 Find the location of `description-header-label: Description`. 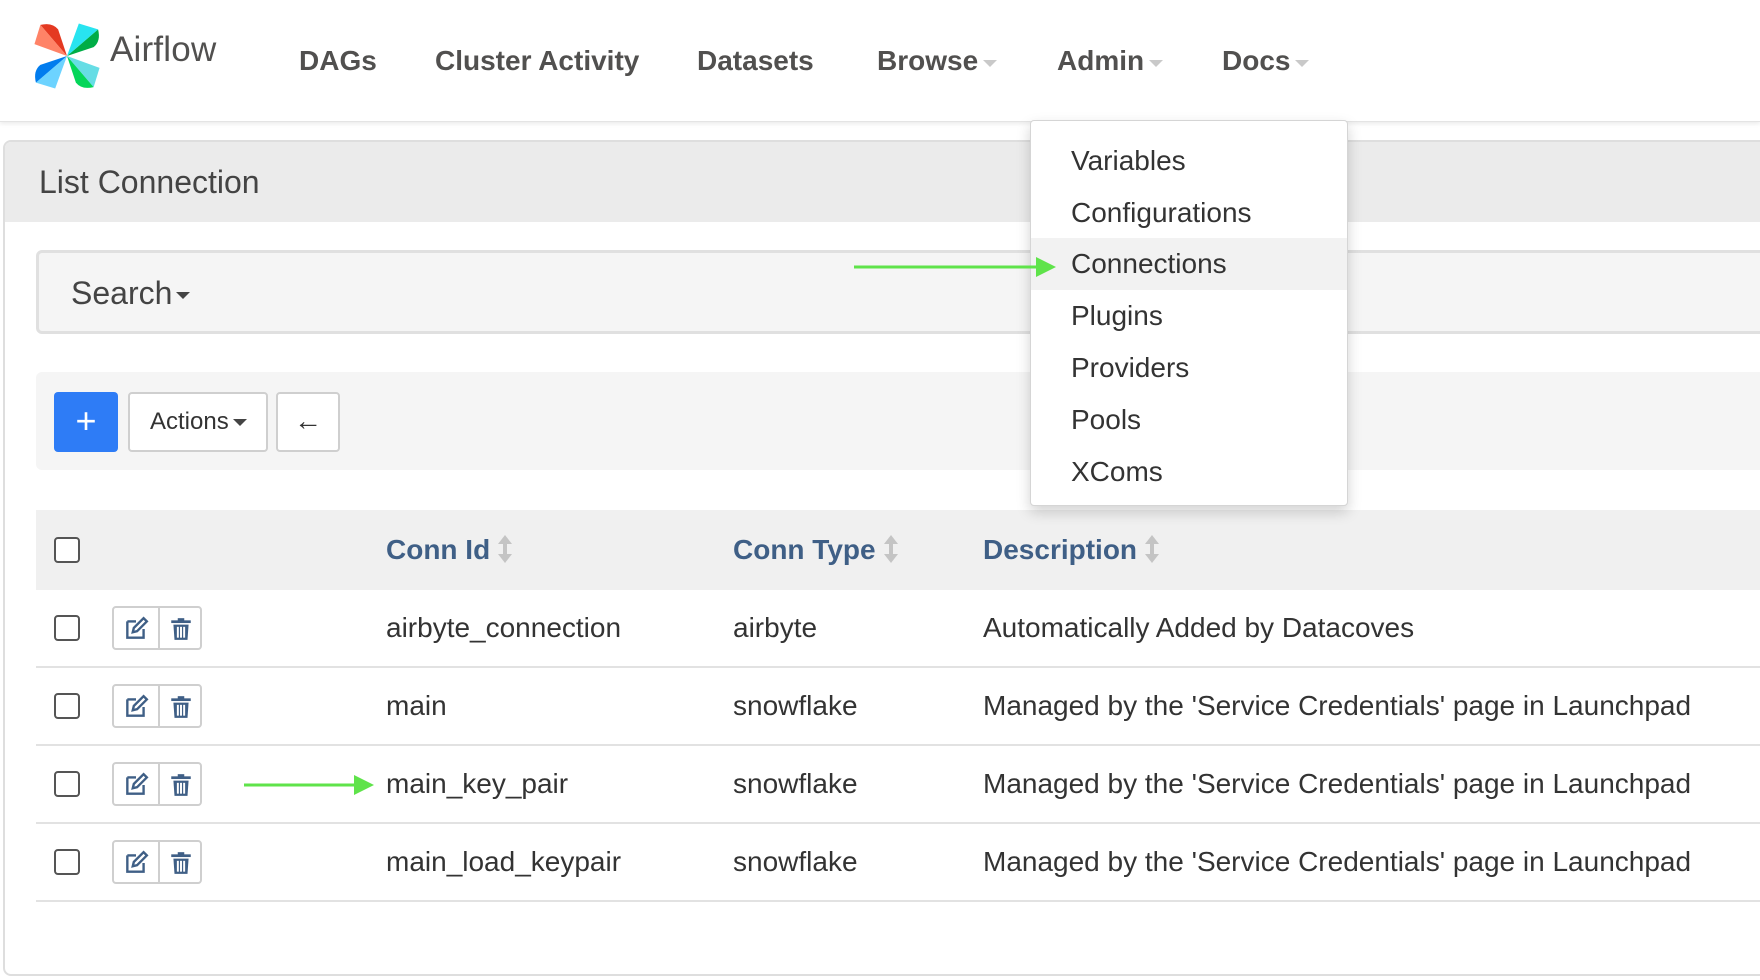

description-header-label: Description is located at coordinates (1060, 549).